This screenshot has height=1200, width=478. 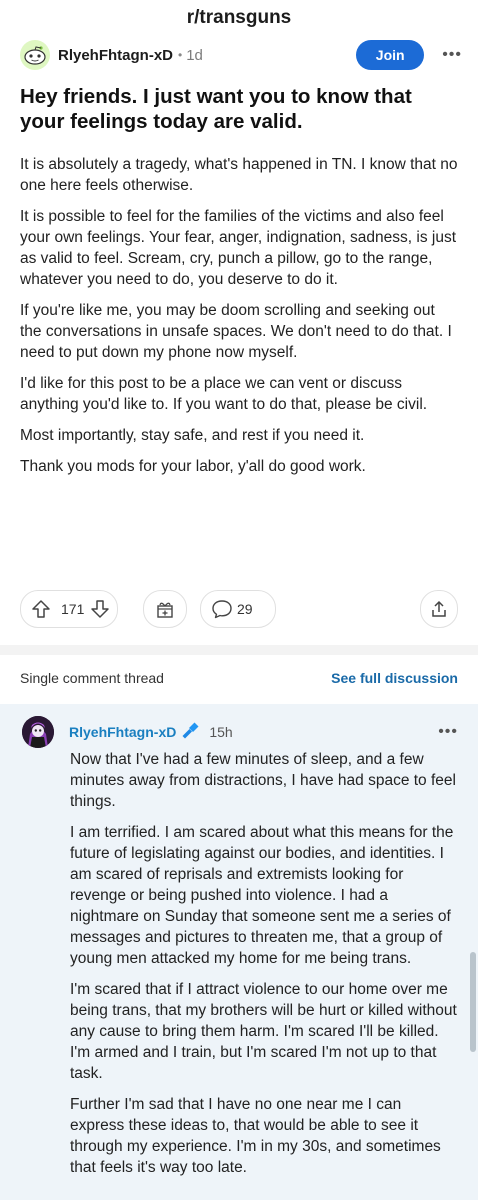 I want to click on scrollbar-thumb, so click(x=473, y=1002).